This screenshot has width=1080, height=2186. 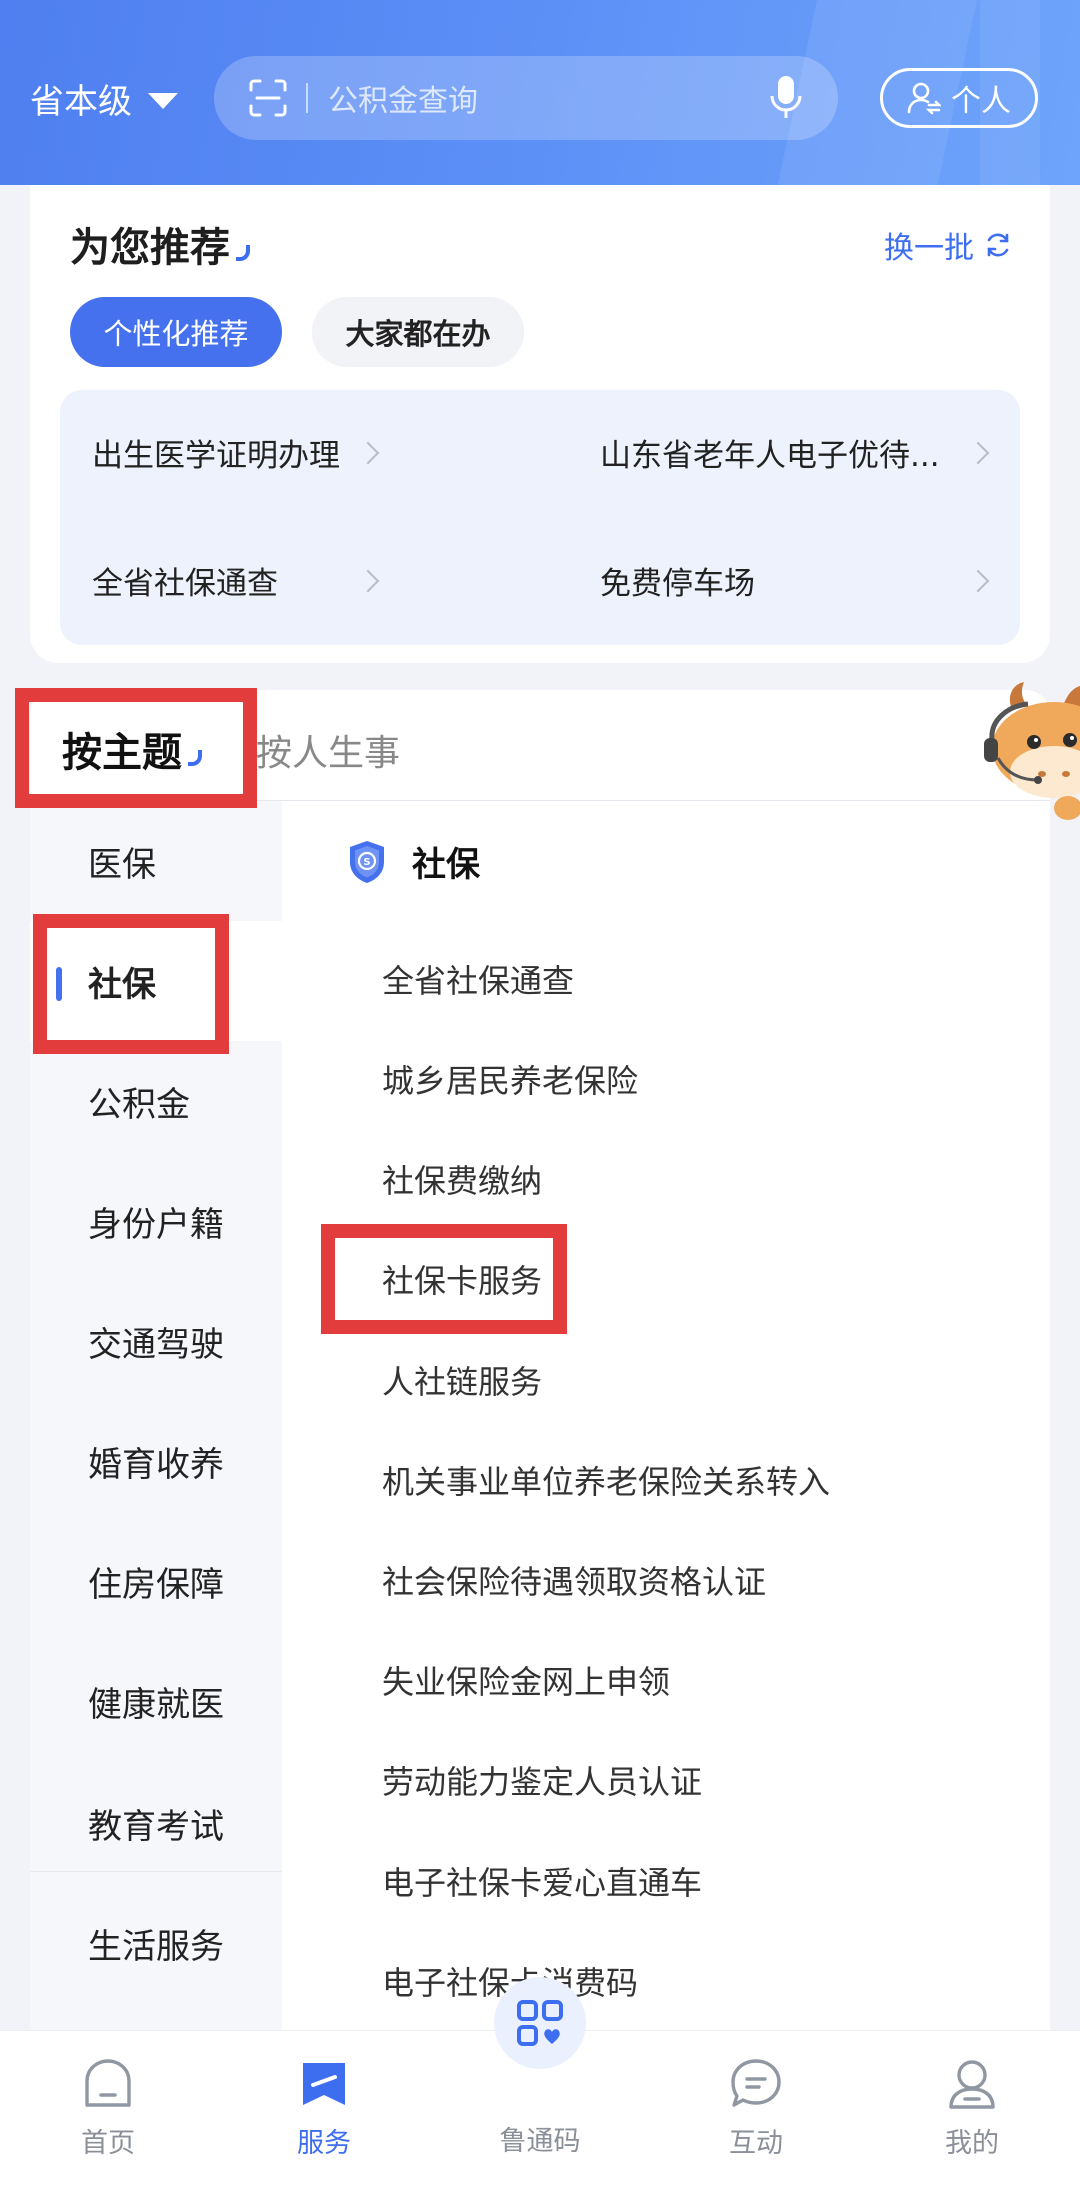 What do you see at coordinates (462, 1179) in the screenshot?
I see `service-item: 社保费缴纳` at bounding box center [462, 1179].